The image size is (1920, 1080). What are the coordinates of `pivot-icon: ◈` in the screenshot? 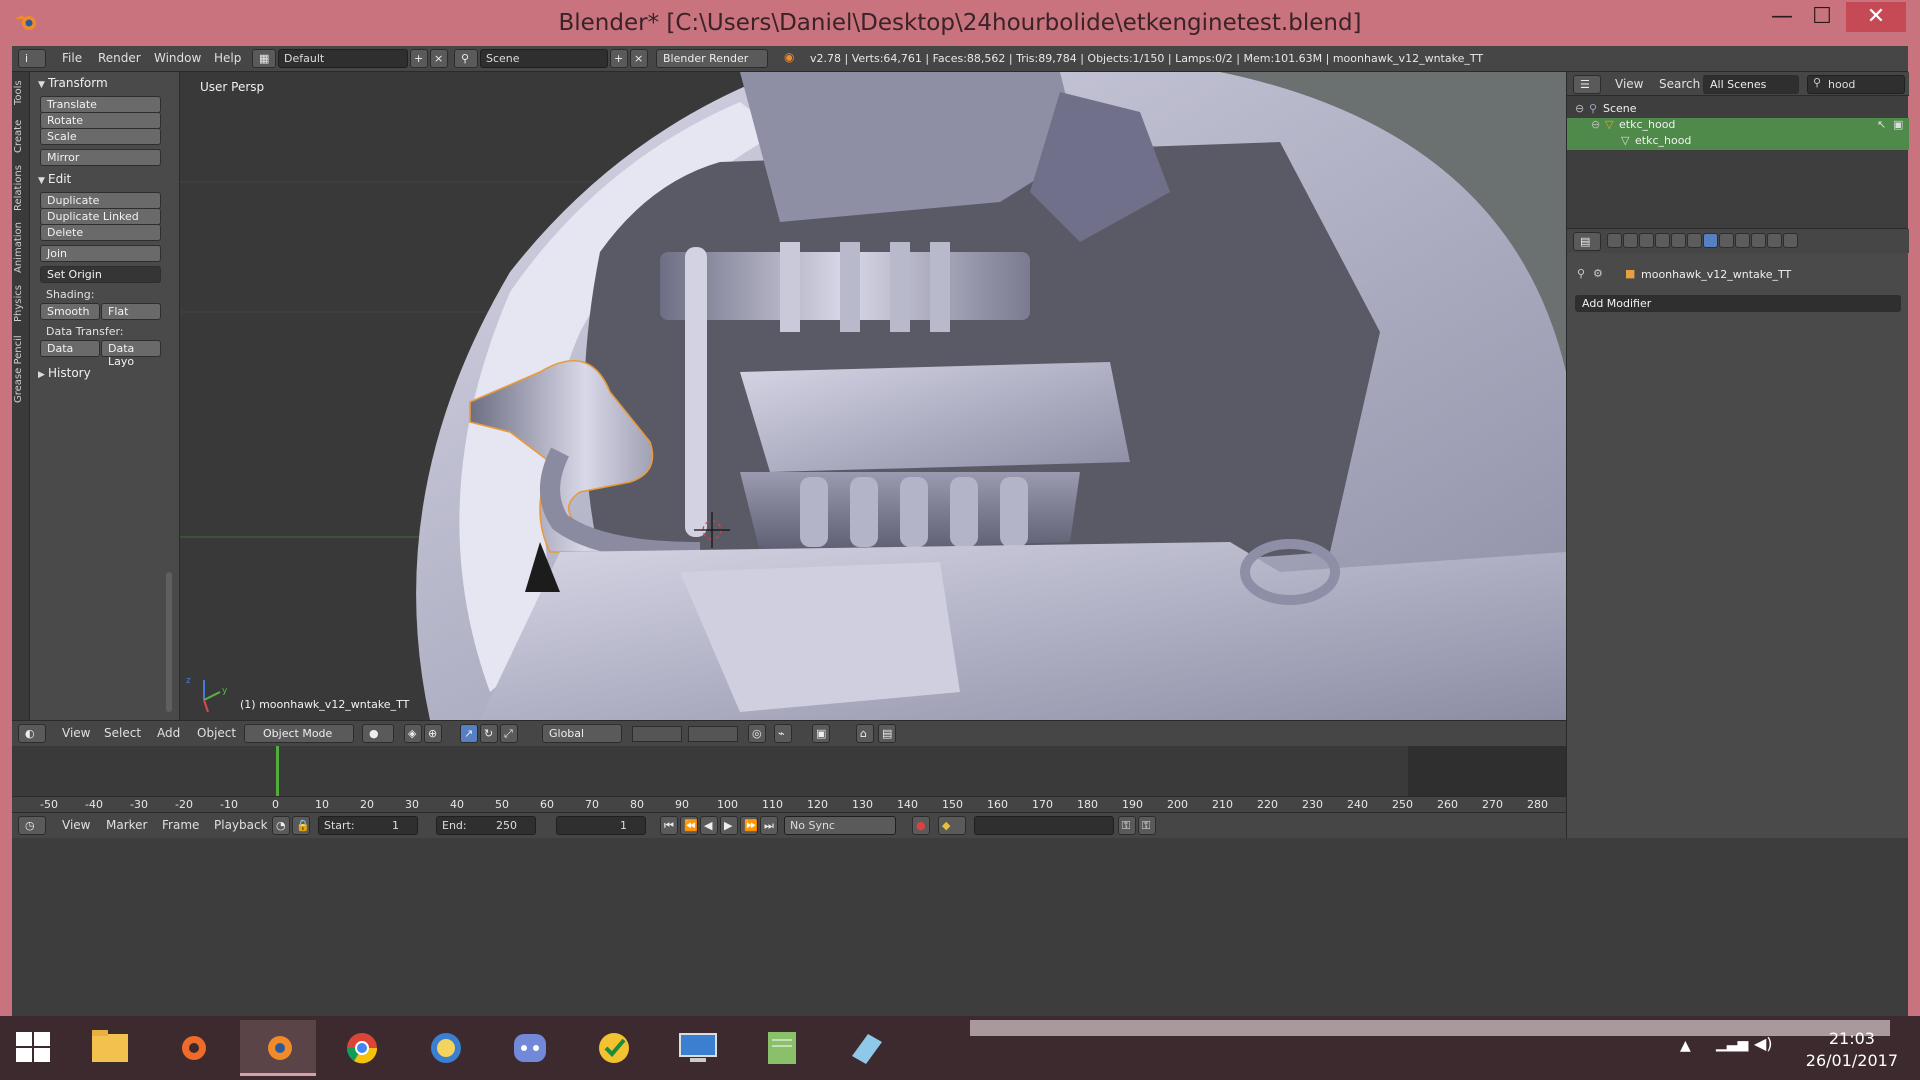 It's located at (413, 733).